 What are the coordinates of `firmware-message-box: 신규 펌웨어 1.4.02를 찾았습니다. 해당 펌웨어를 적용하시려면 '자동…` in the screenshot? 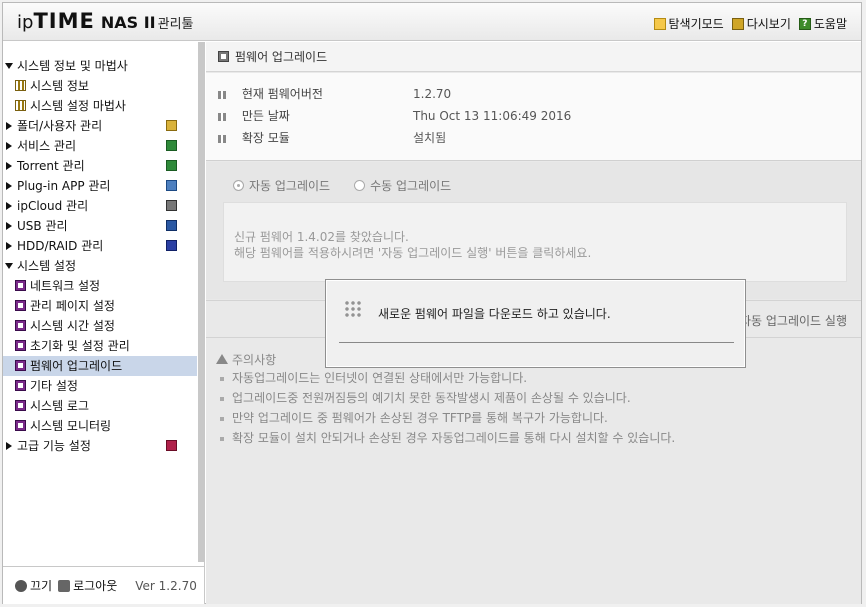 It's located at (535, 242).